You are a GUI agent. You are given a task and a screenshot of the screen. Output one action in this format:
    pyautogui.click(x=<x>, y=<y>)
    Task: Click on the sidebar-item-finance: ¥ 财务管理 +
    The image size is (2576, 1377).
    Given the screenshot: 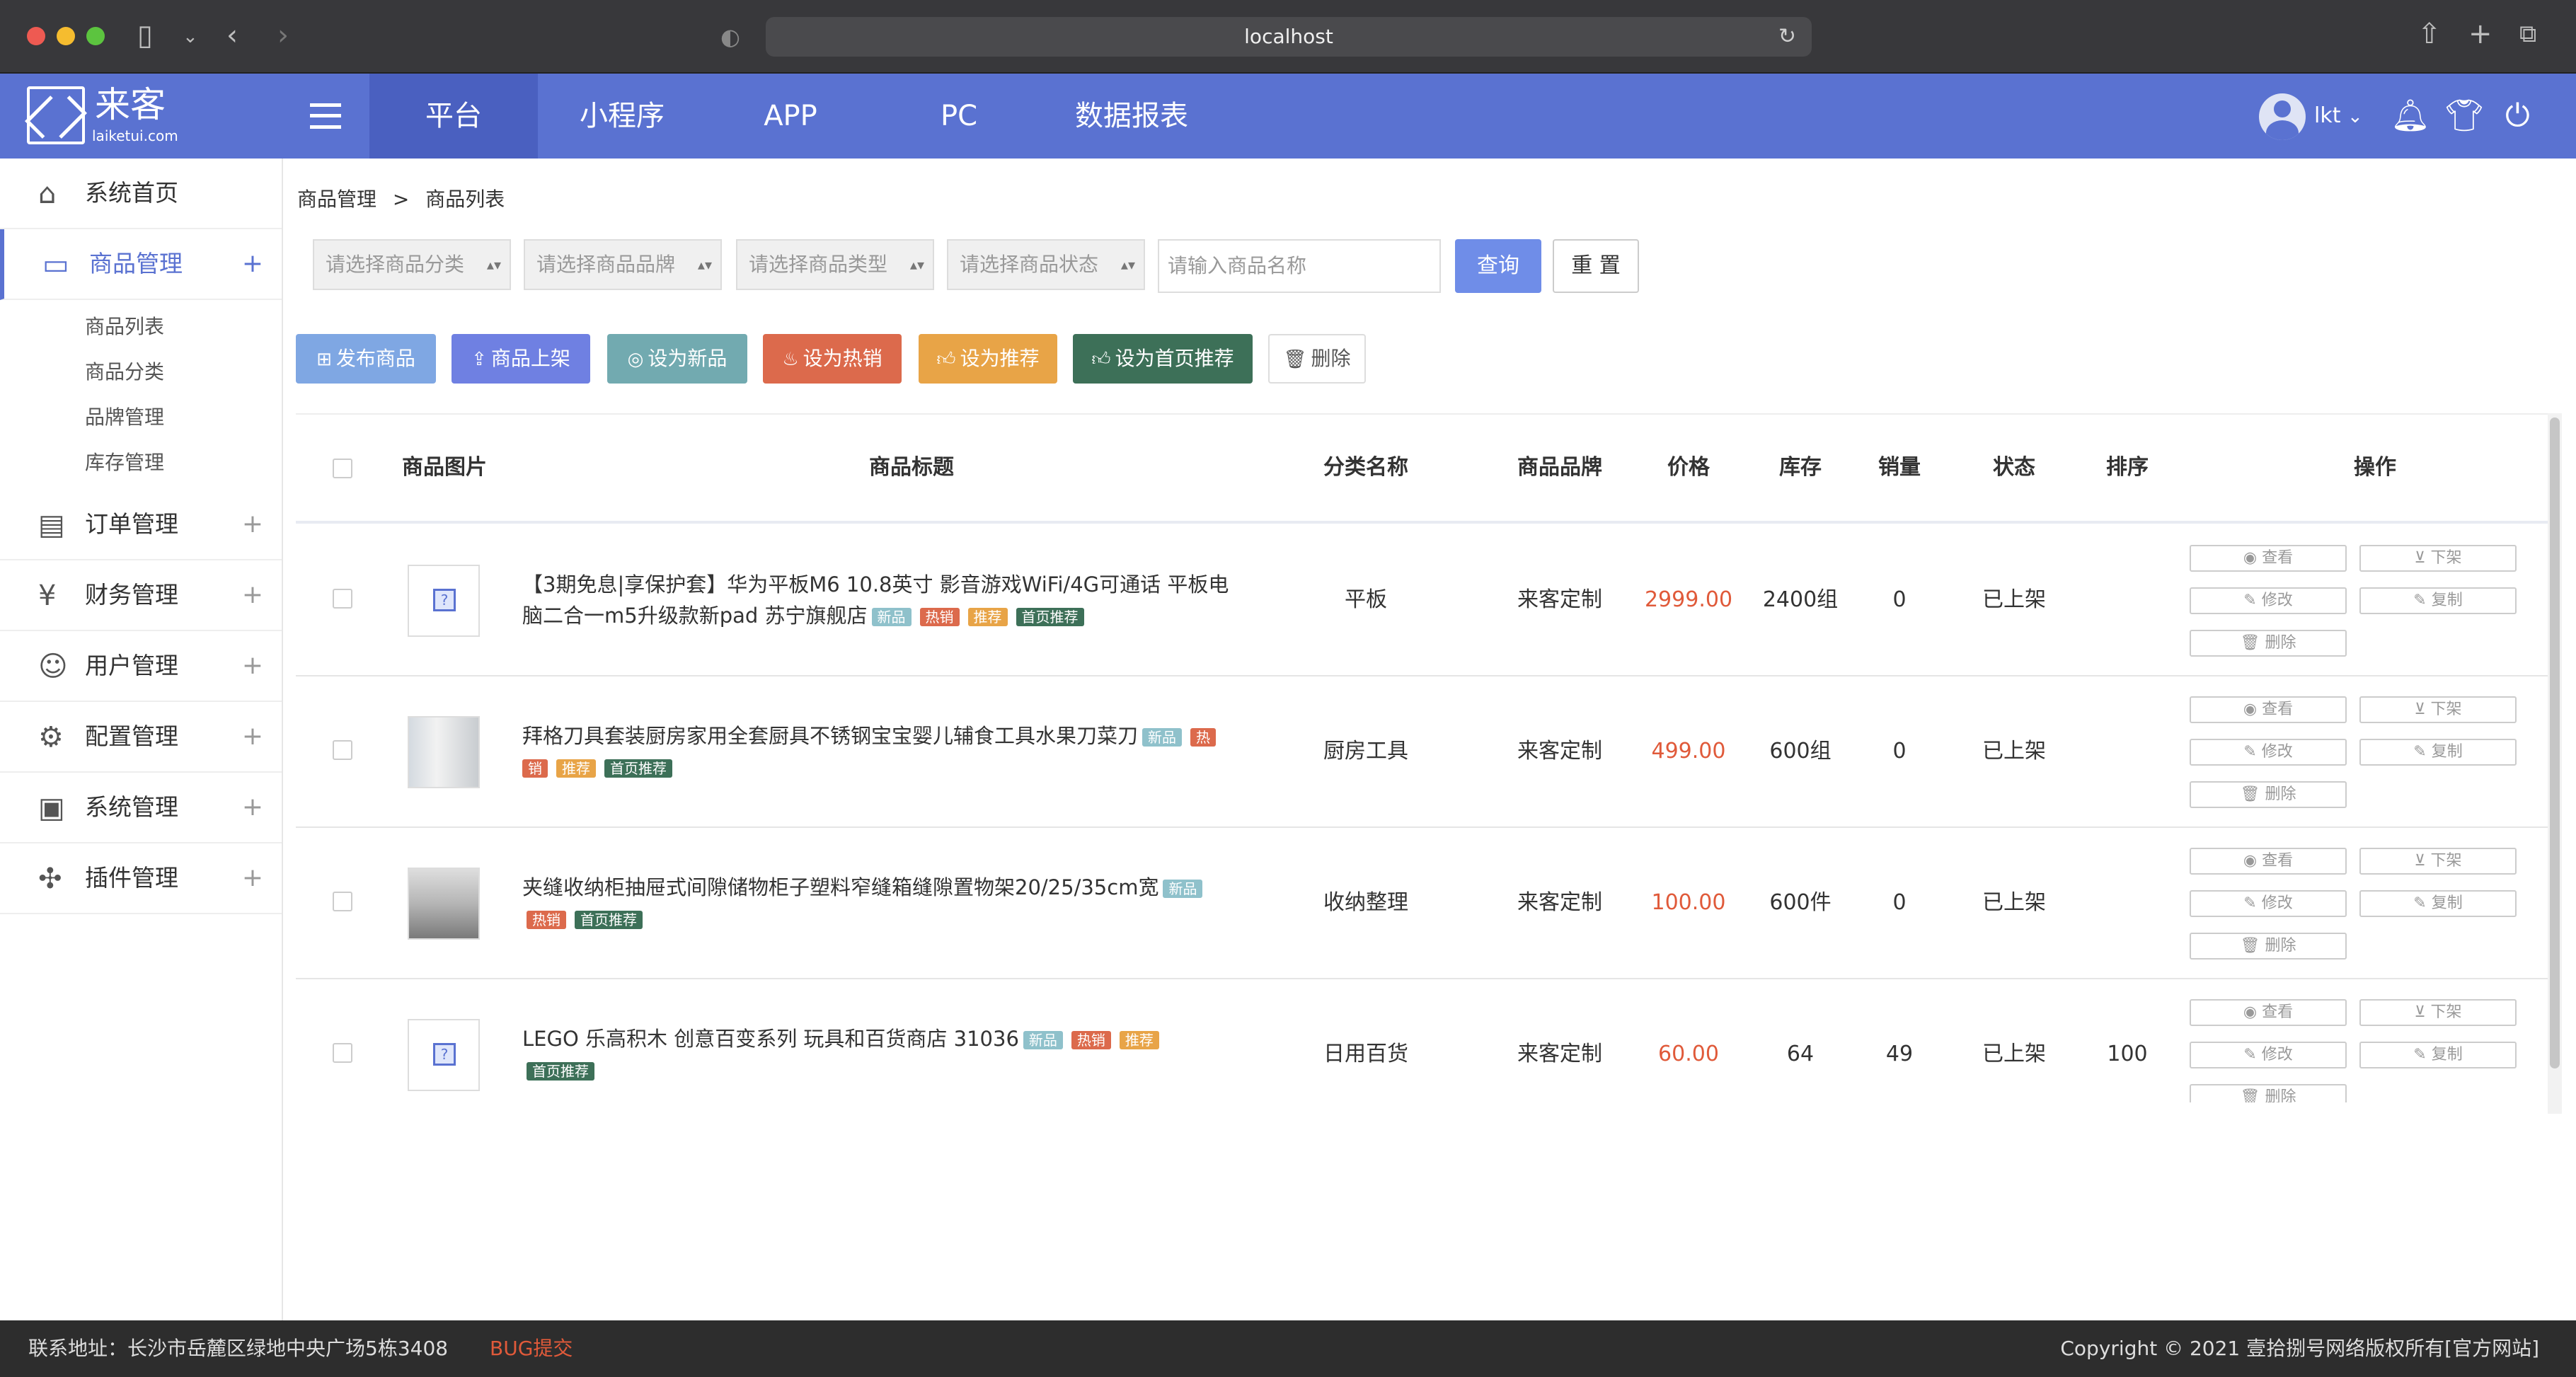 What is the action you would take?
    pyautogui.click(x=141, y=595)
    